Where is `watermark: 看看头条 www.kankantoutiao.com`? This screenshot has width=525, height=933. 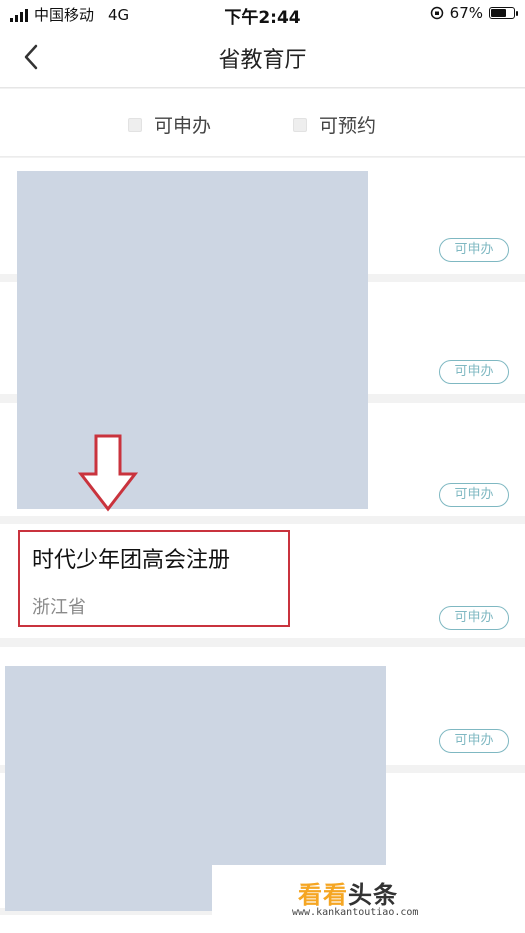 watermark: 看看头条 www.kankantoutiao.com is located at coordinates (368, 899).